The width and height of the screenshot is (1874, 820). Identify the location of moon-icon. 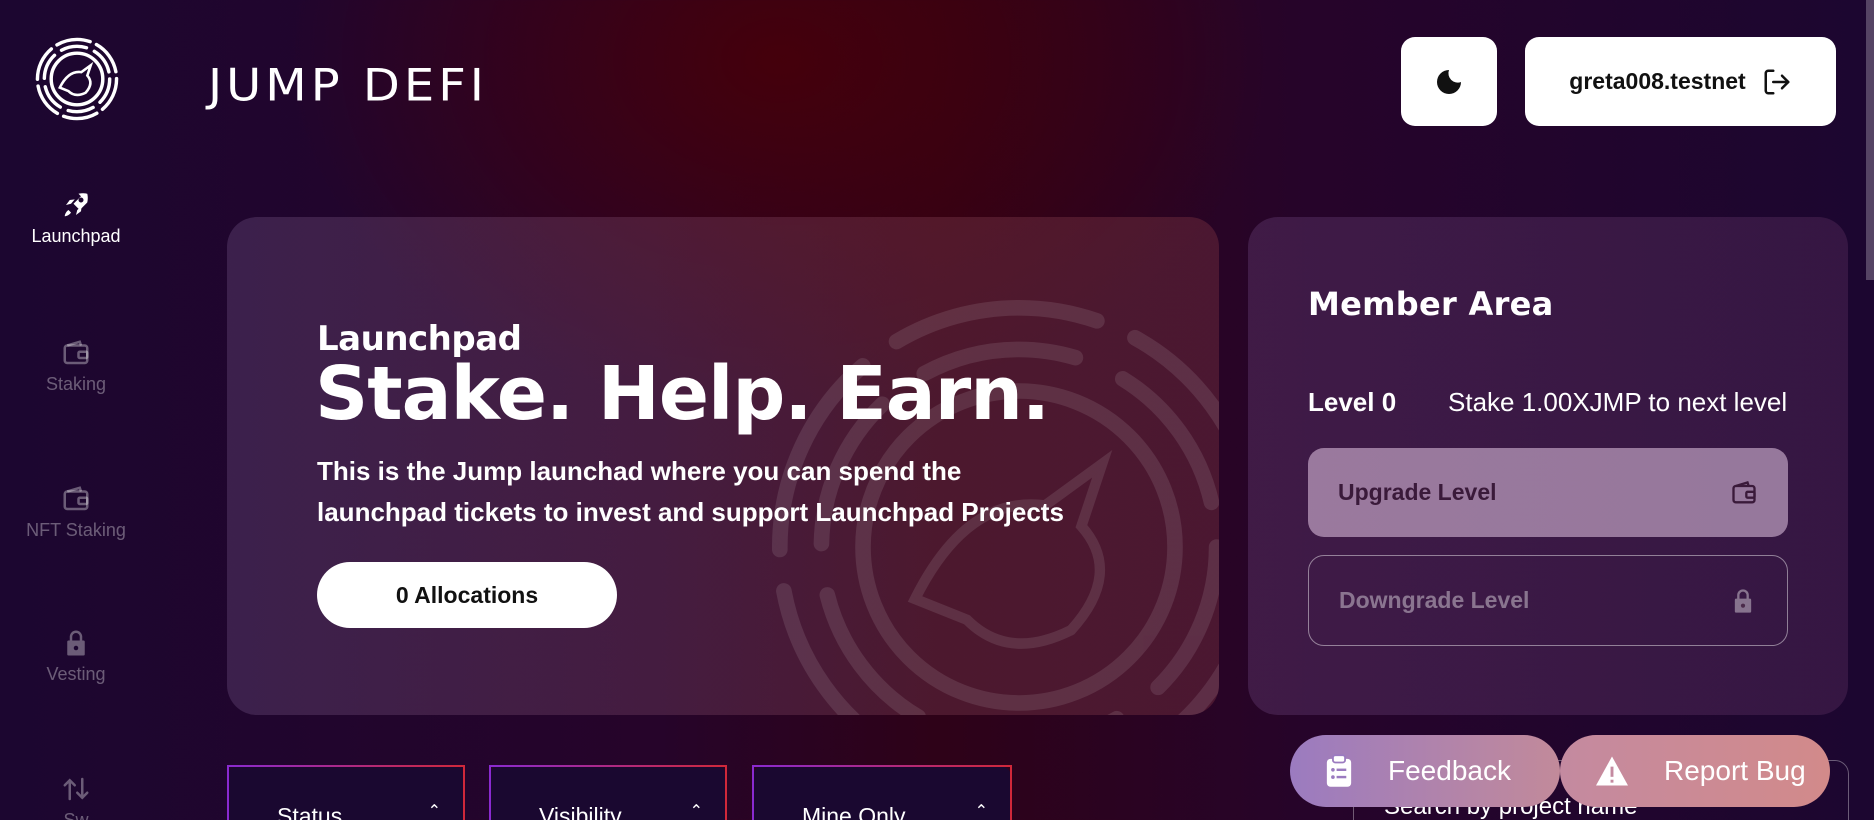
(1449, 81).